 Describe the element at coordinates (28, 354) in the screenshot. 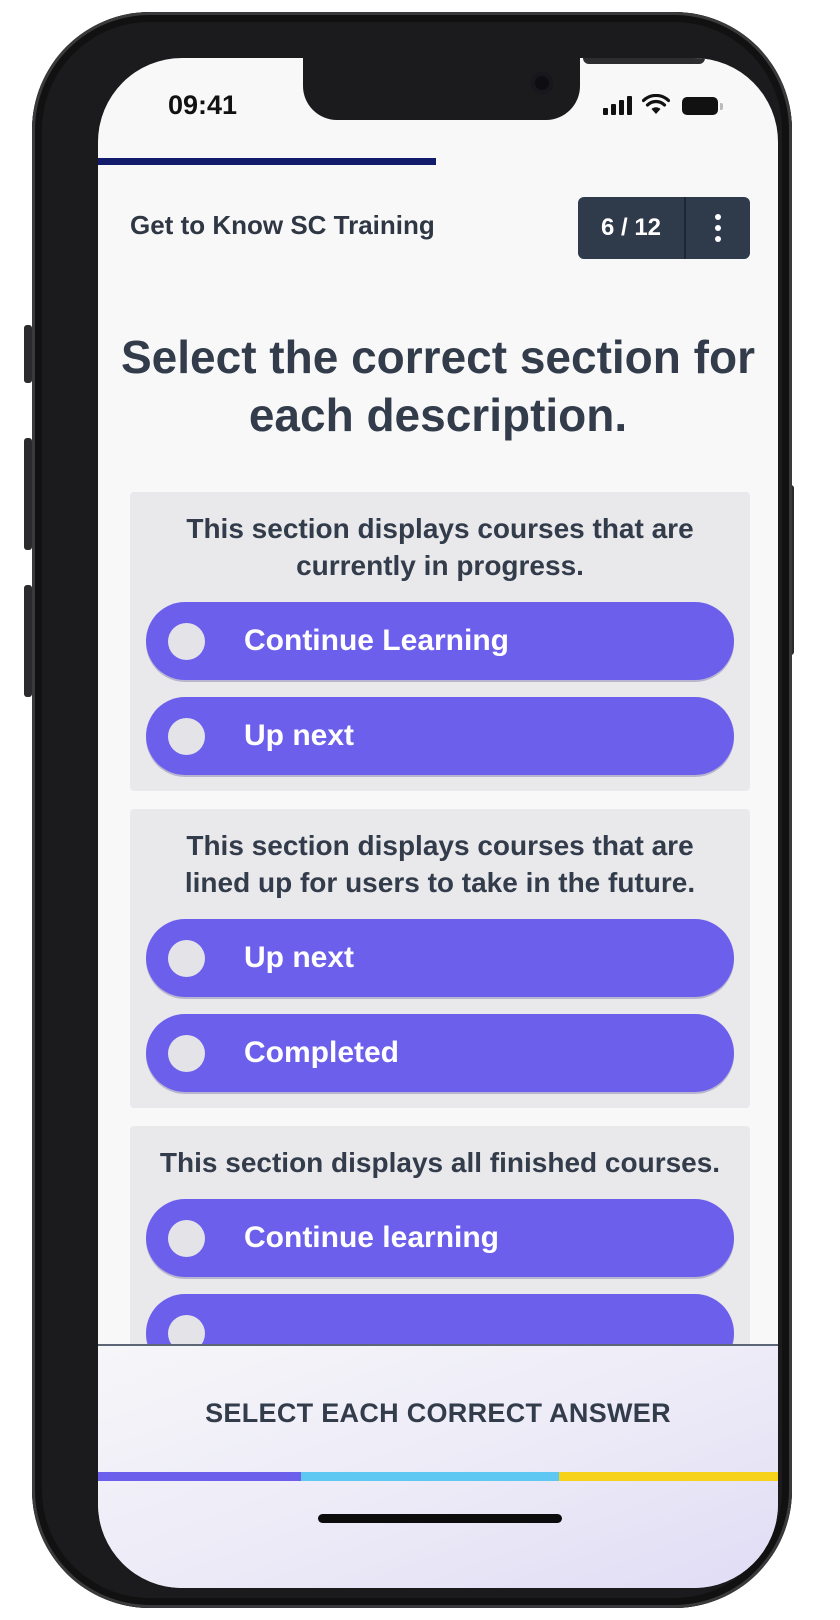

I see `mute-switch` at that location.